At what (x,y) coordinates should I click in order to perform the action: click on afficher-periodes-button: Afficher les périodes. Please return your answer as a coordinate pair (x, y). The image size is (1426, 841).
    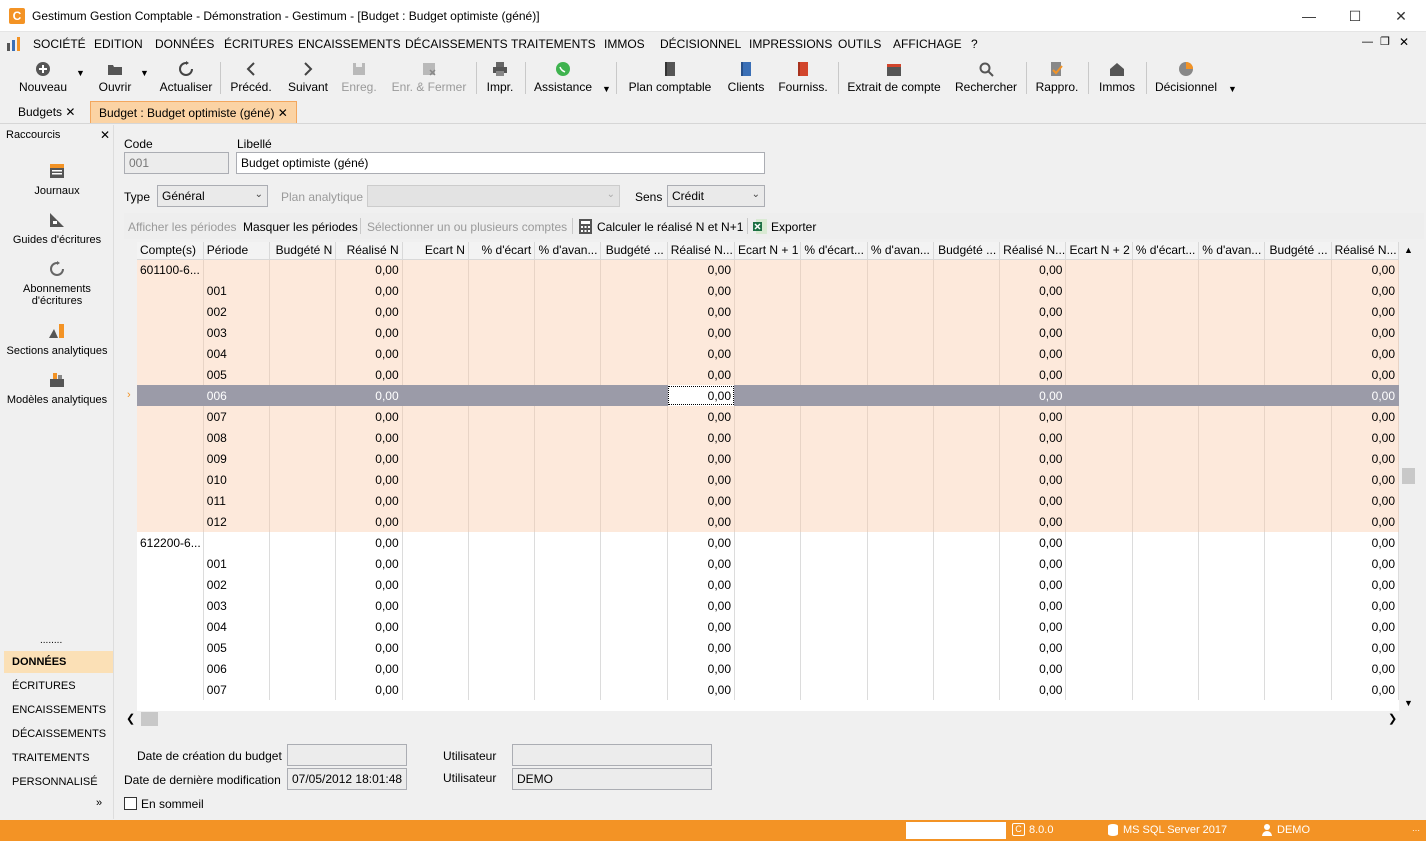
    Looking at the image, I should click on (182, 227).